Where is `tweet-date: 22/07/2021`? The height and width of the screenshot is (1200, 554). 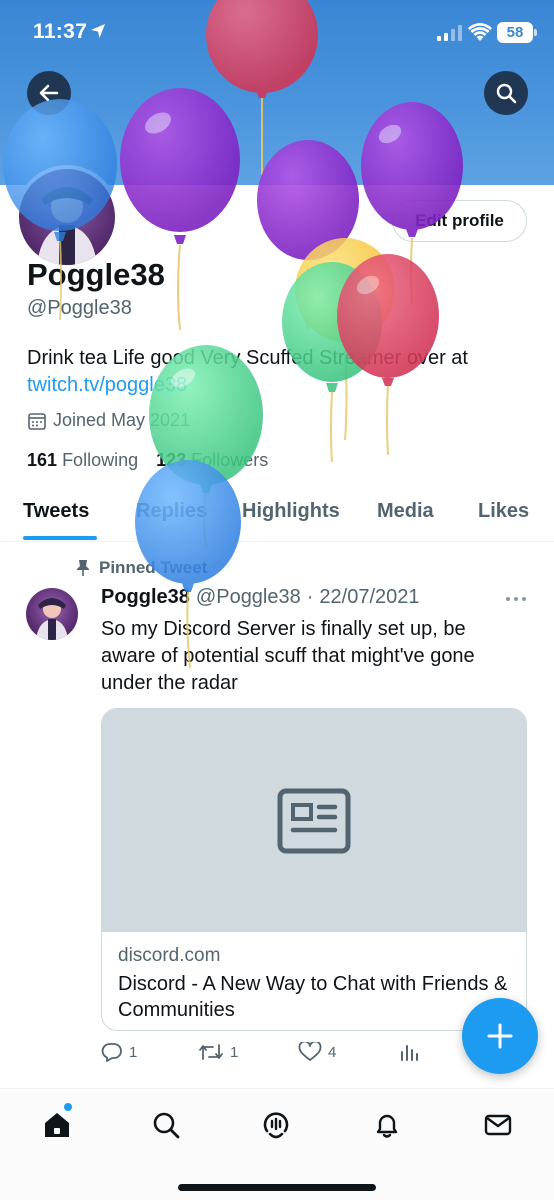
tweet-date: 22/07/2021 is located at coordinates (369, 597).